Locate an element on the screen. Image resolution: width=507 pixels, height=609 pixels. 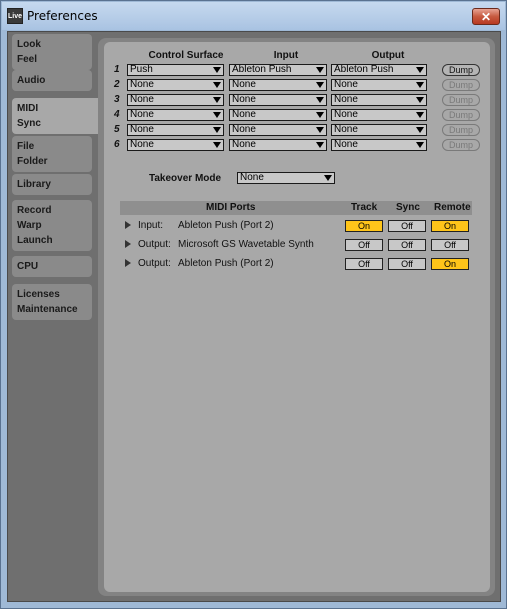
sidebar-tab-label: CPU is located at coordinates (28, 266).